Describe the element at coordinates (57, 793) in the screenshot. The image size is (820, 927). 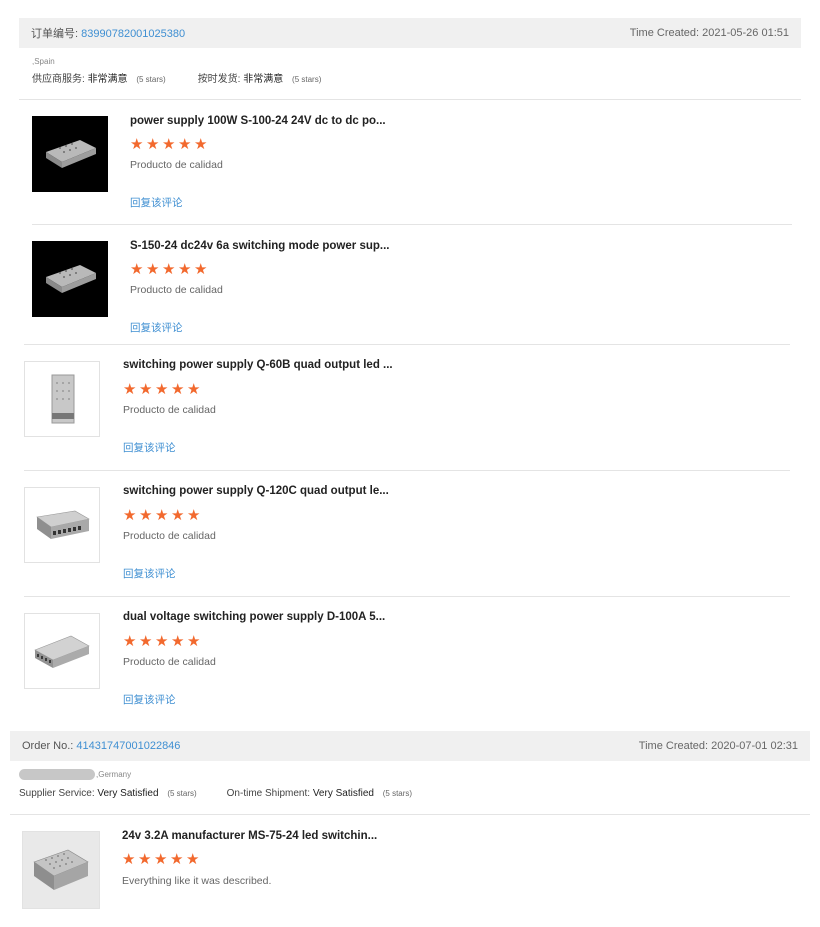
I see `supplier-service-label: Supplier Service:` at that location.